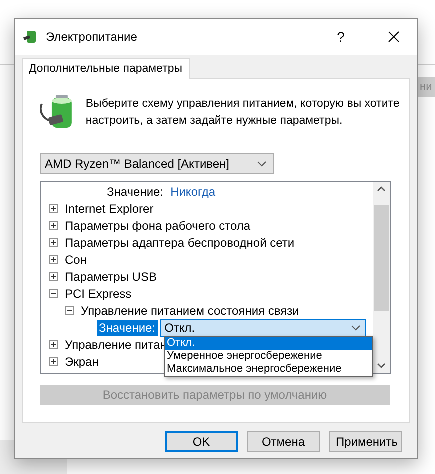 This screenshot has width=435, height=474. What do you see at coordinates (109, 208) in the screenshot?
I see `tree-item: Internet Explorer` at bounding box center [109, 208].